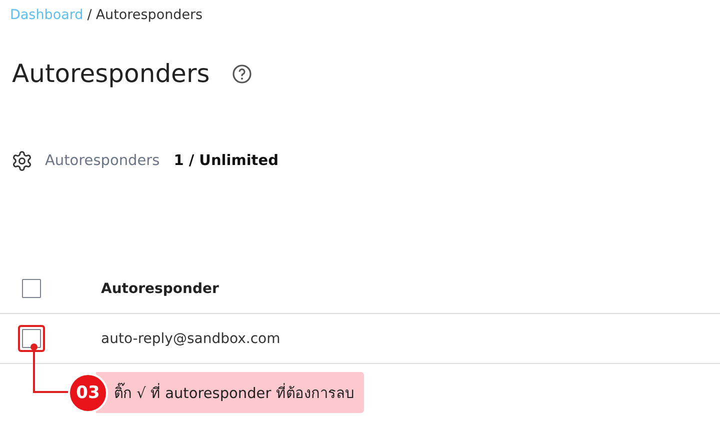 The width and height of the screenshot is (720, 423). Describe the element at coordinates (31, 288) in the screenshot. I see `select-all-checkbox` at that location.